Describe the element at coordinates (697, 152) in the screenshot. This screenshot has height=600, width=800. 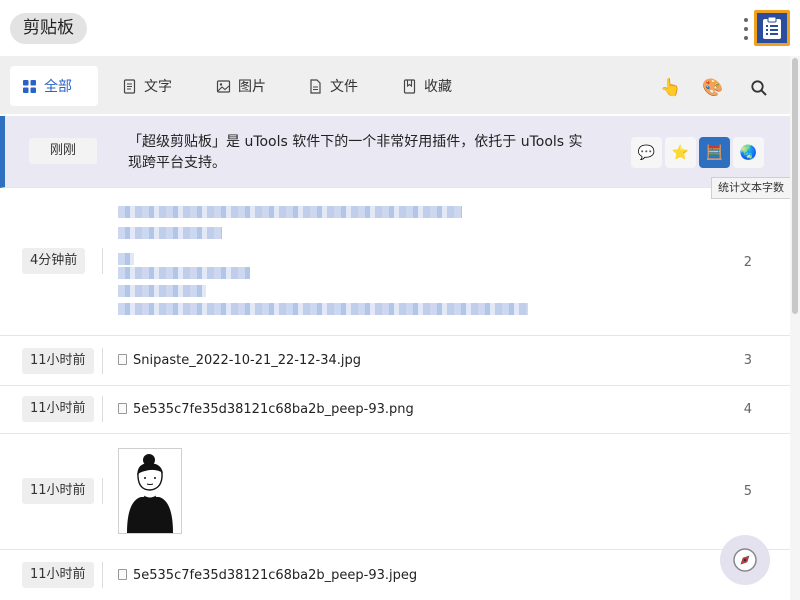
I see `row-actions: 💬 ⭐ 🧮 🌏` at that location.